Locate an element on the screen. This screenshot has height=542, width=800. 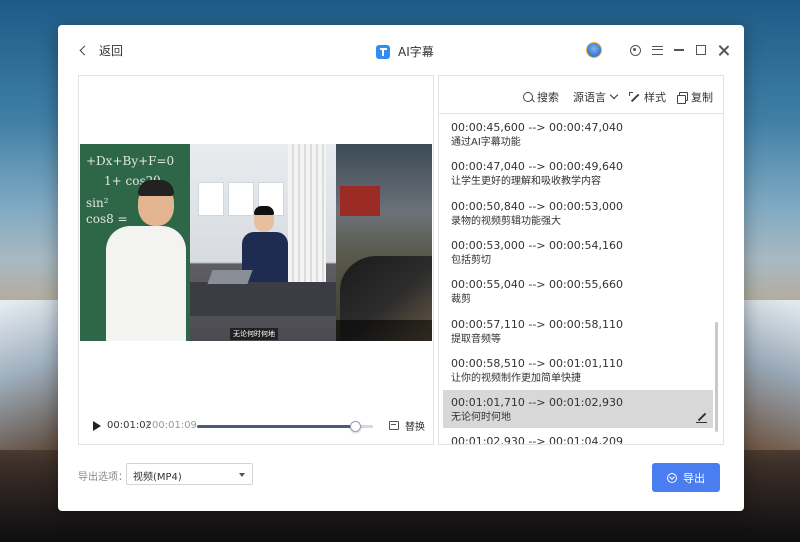
chevron-down-icon is located at coordinates (614, 95).